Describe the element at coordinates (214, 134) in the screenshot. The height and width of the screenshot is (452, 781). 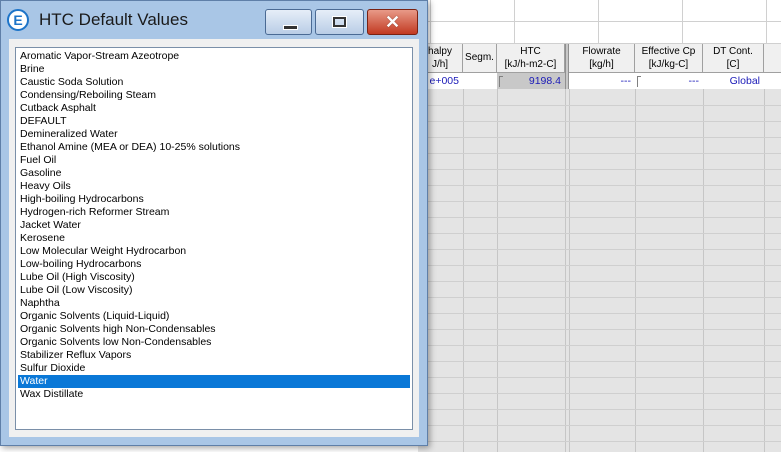
I see `list-item: Demineralized Water` at that location.